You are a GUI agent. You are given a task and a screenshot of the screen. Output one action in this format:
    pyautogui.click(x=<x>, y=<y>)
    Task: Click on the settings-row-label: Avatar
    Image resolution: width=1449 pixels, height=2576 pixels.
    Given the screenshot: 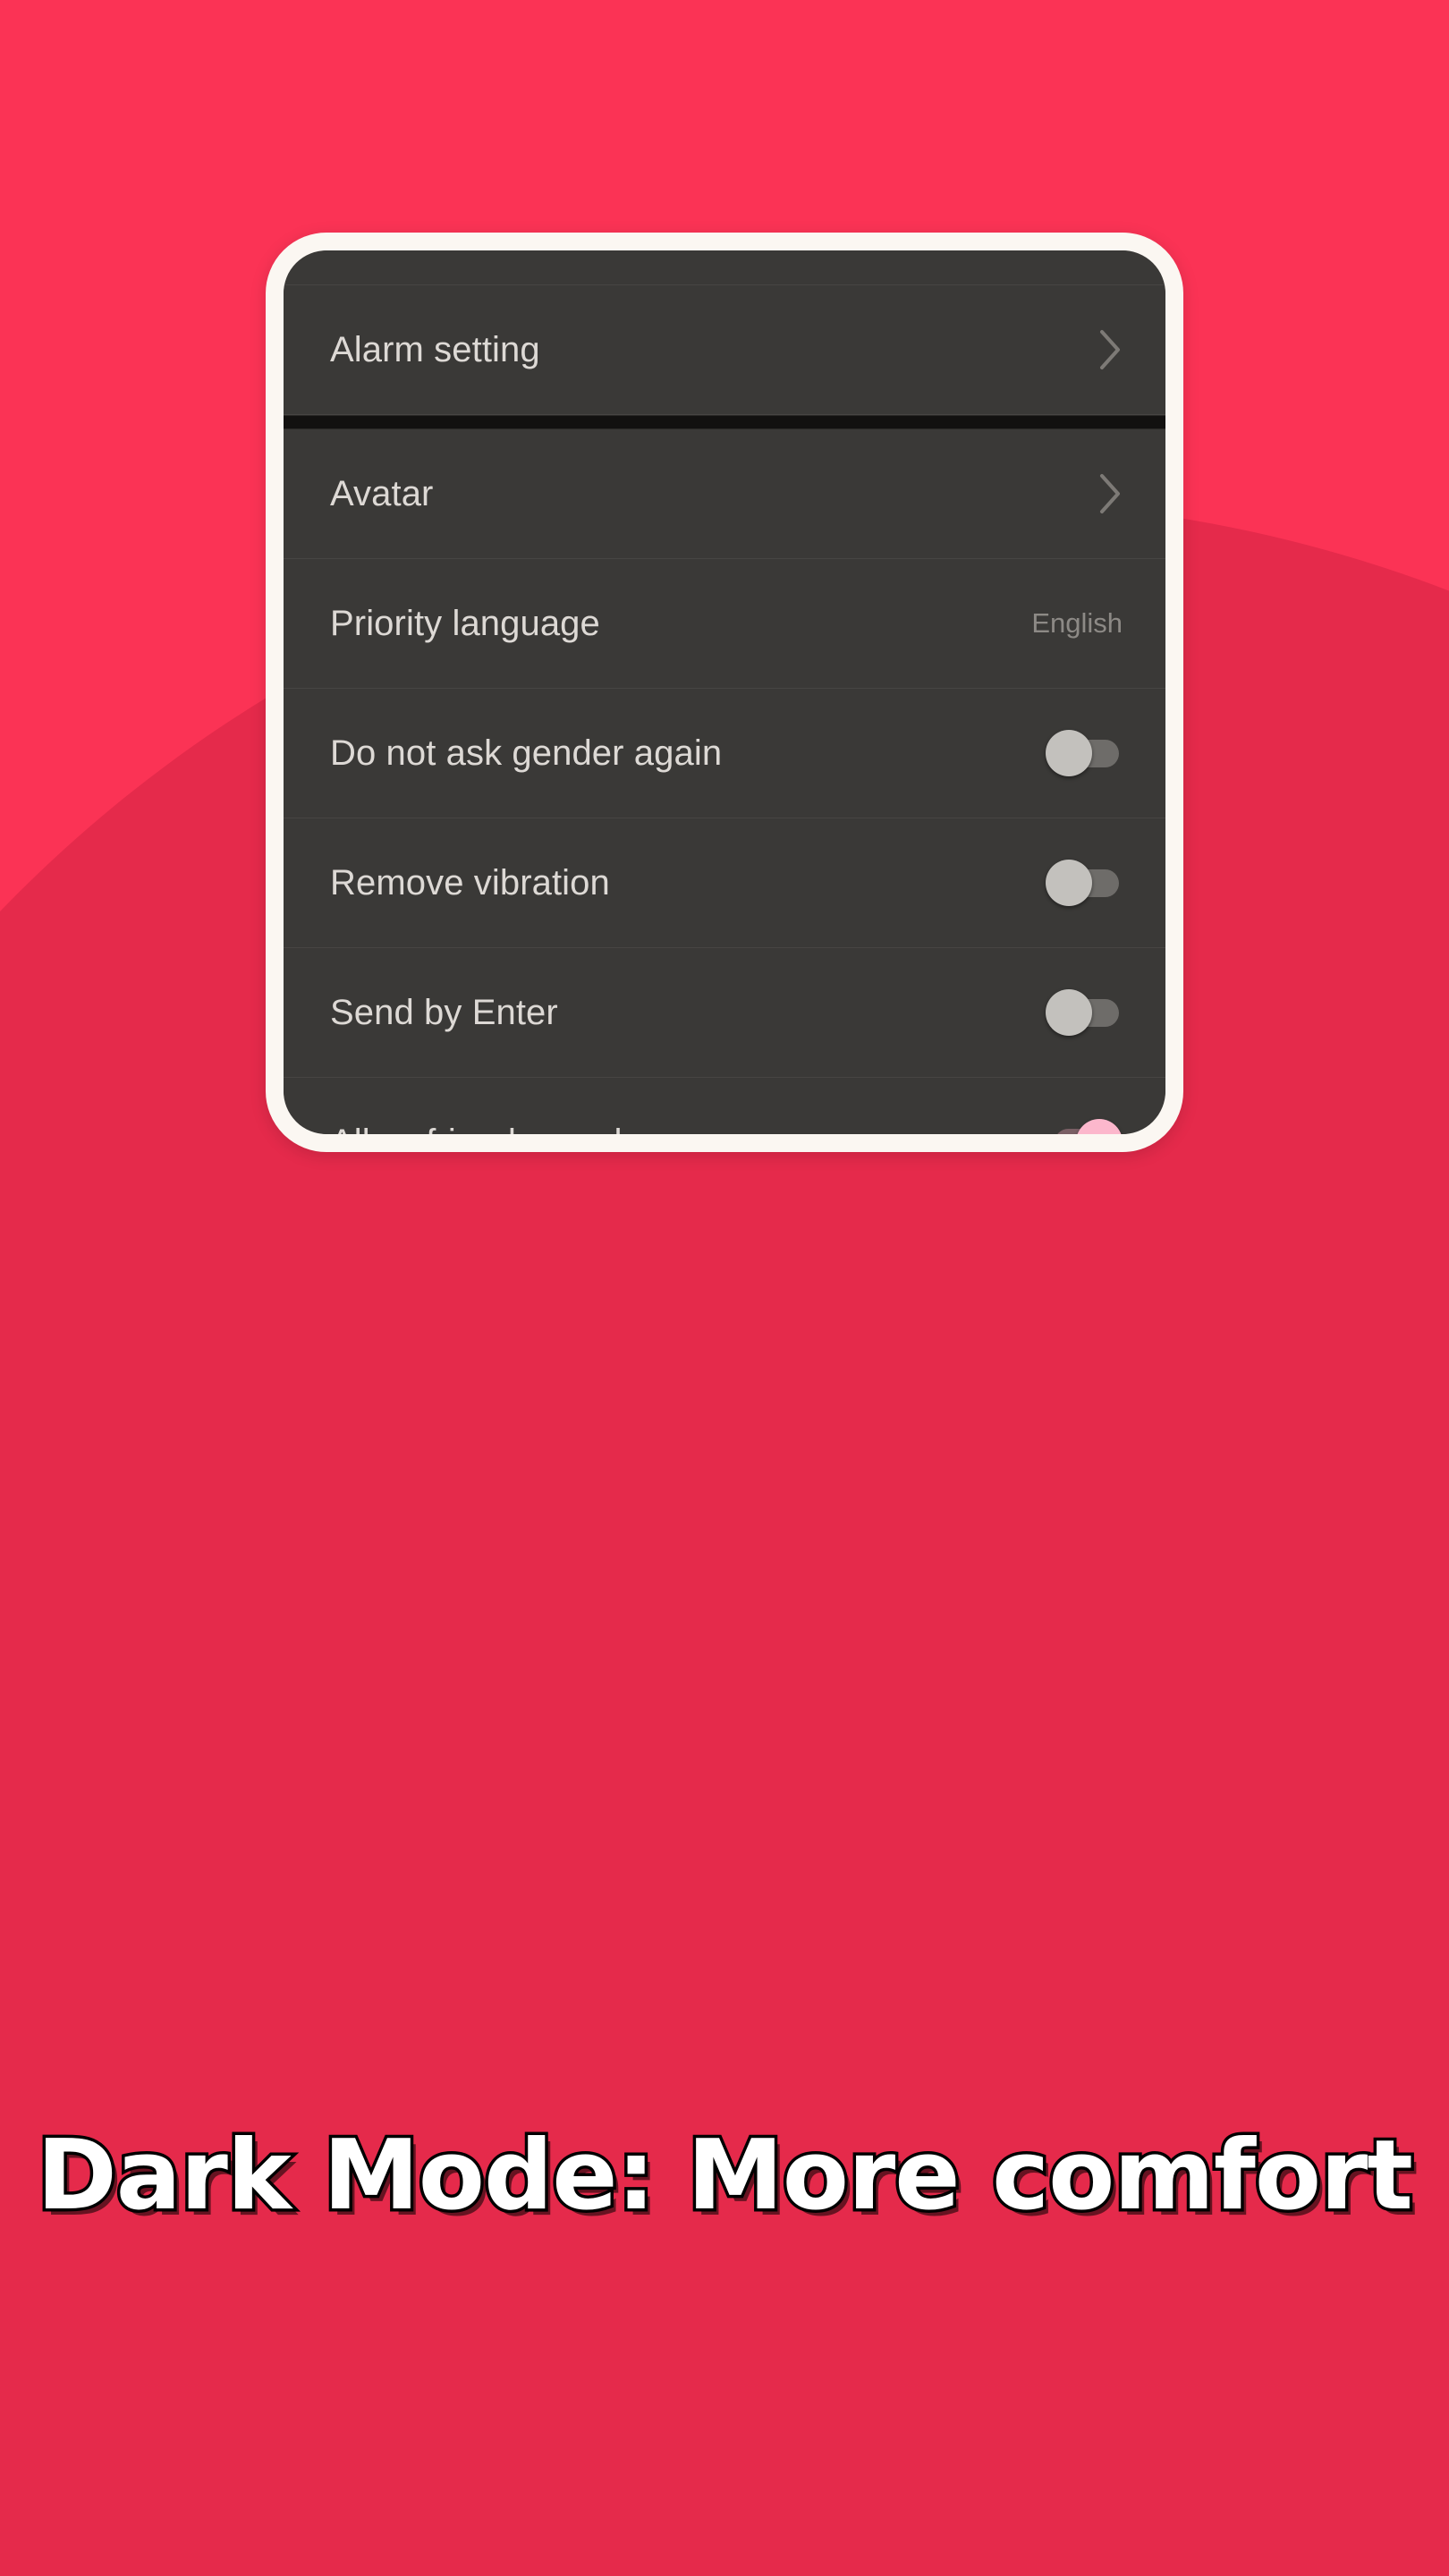 What is the action you would take?
    pyautogui.click(x=382, y=493)
    